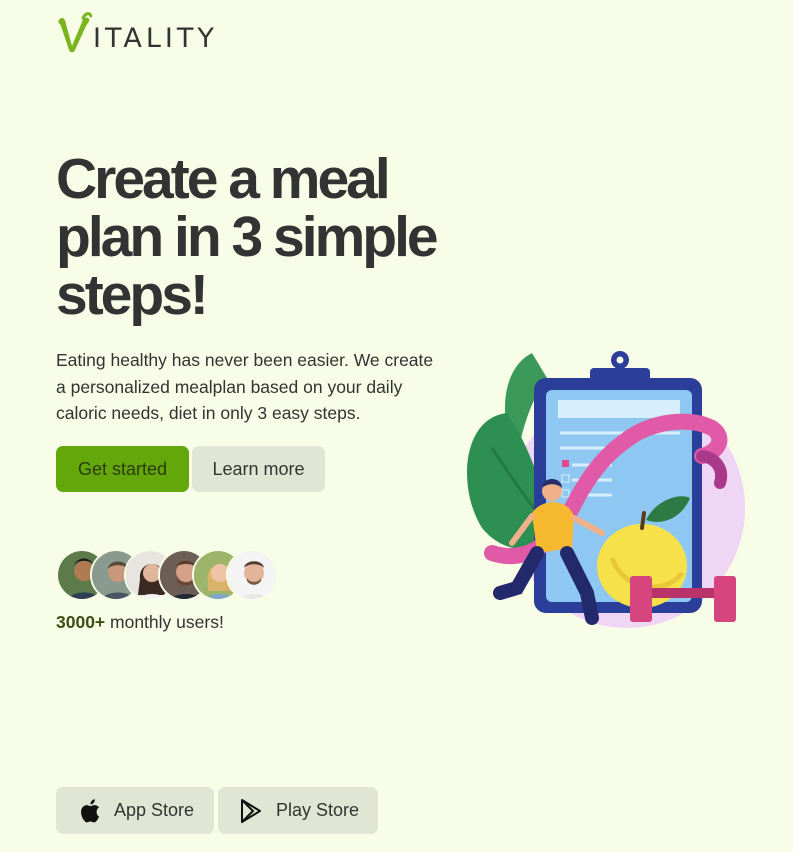 This screenshot has height=852, width=793. Describe the element at coordinates (154, 810) in the screenshot. I see `app-store-label: App Store` at that location.